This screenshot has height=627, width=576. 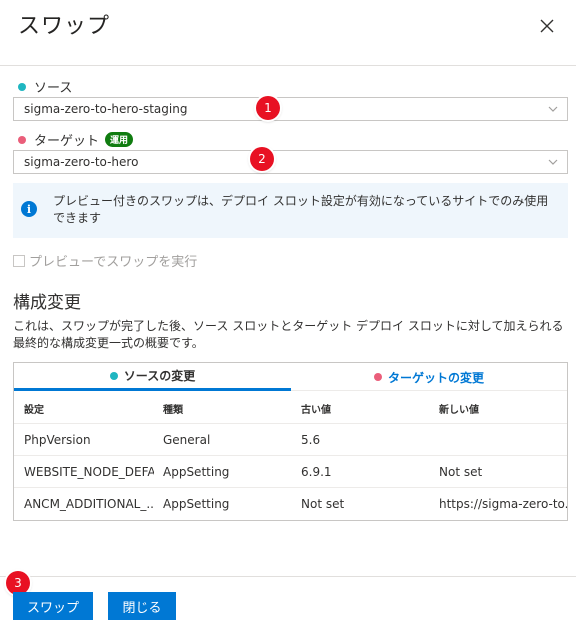 What do you see at coordinates (268, 108) in the screenshot?
I see `step-badge-1: 1` at bounding box center [268, 108].